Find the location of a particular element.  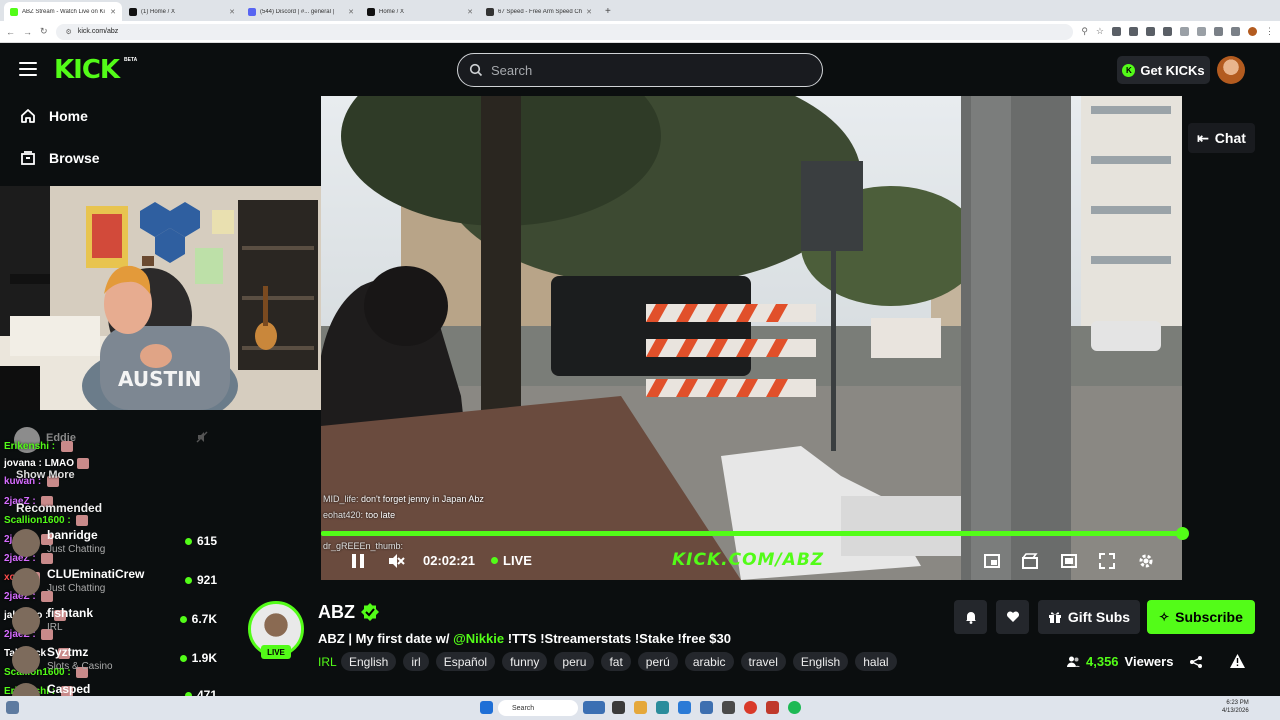

stream-watermark: KICK.COM/ABZ is located at coordinates (748, 560).